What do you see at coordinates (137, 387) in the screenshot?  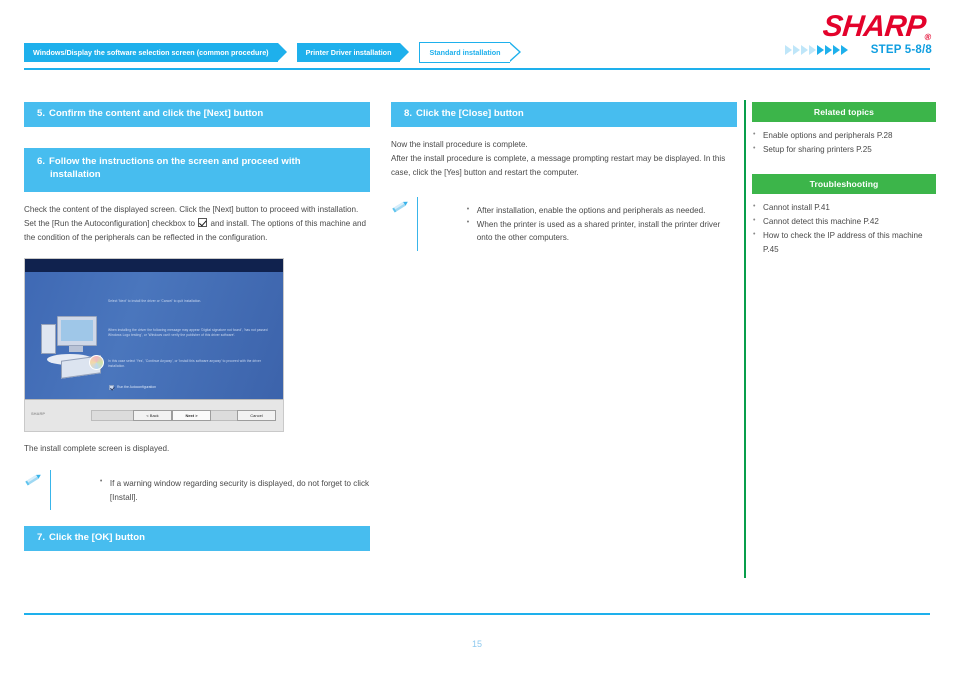 I see `installer-autoconfig-label: Run the Autoconfiguration` at bounding box center [137, 387].